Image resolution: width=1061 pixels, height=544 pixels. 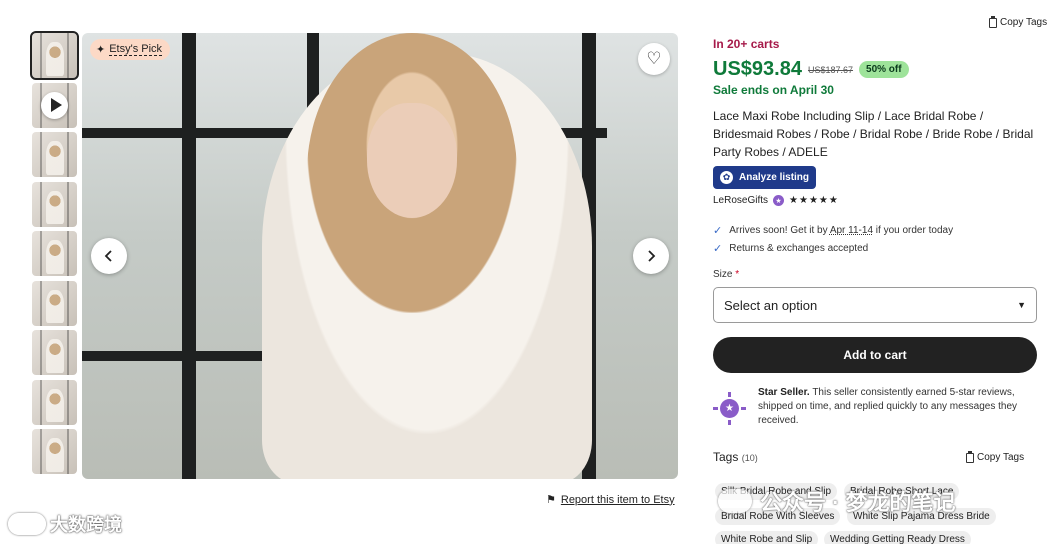 What do you see at coordinates (995, 456) in the screenshot?
I see `copy-tags-button: Copy Tags` at bounding box center [995, 456].